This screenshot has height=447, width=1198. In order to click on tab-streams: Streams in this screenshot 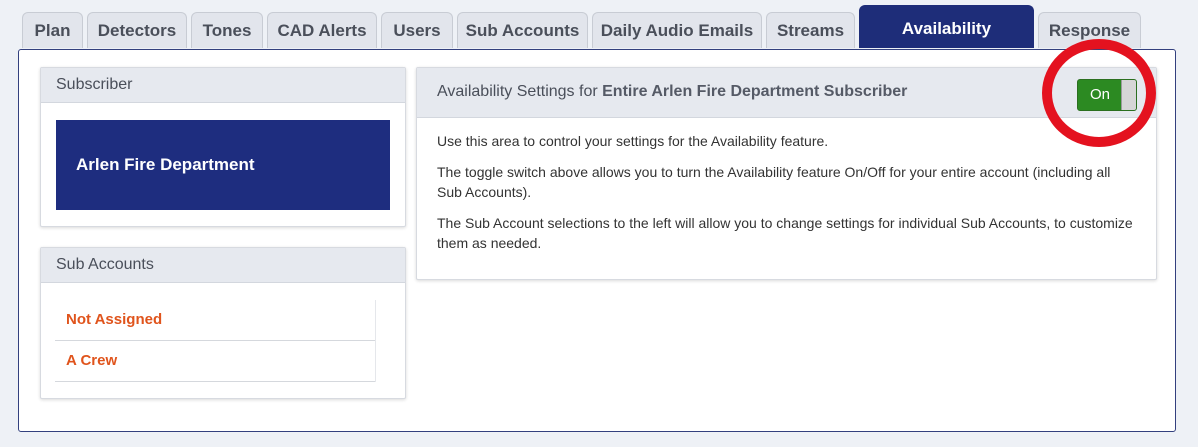, I will do `click(810, 30)`.